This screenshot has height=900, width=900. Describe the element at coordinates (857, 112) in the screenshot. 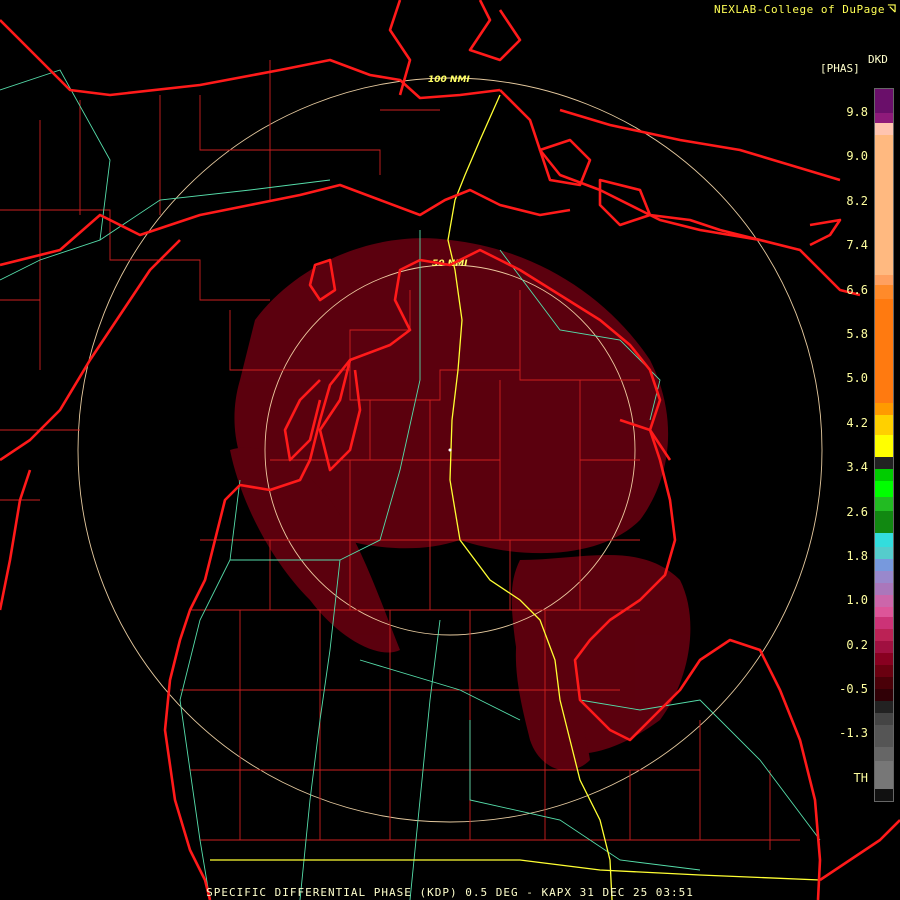

I see `legend-tick: 9.8` at that location.